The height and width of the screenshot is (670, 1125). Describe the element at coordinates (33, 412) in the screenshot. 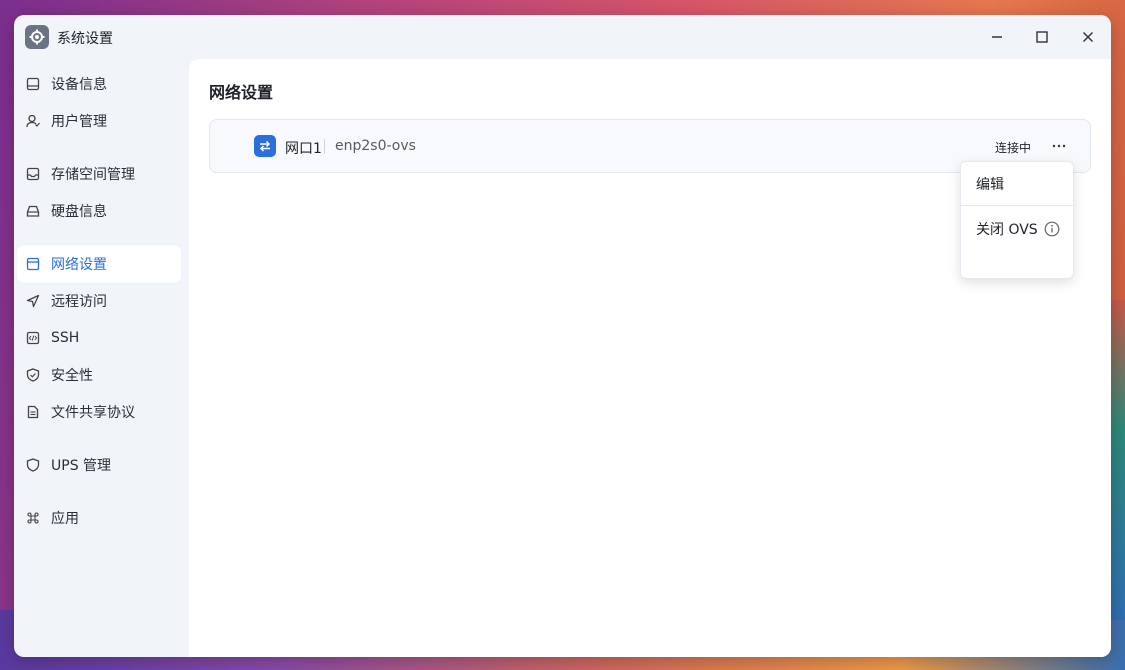

I see `file-icon` at that location.